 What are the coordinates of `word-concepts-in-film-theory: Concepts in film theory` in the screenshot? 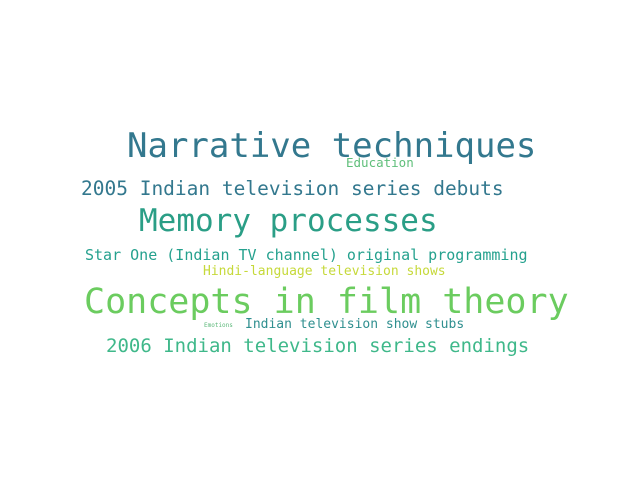 It's located at (326, 302).